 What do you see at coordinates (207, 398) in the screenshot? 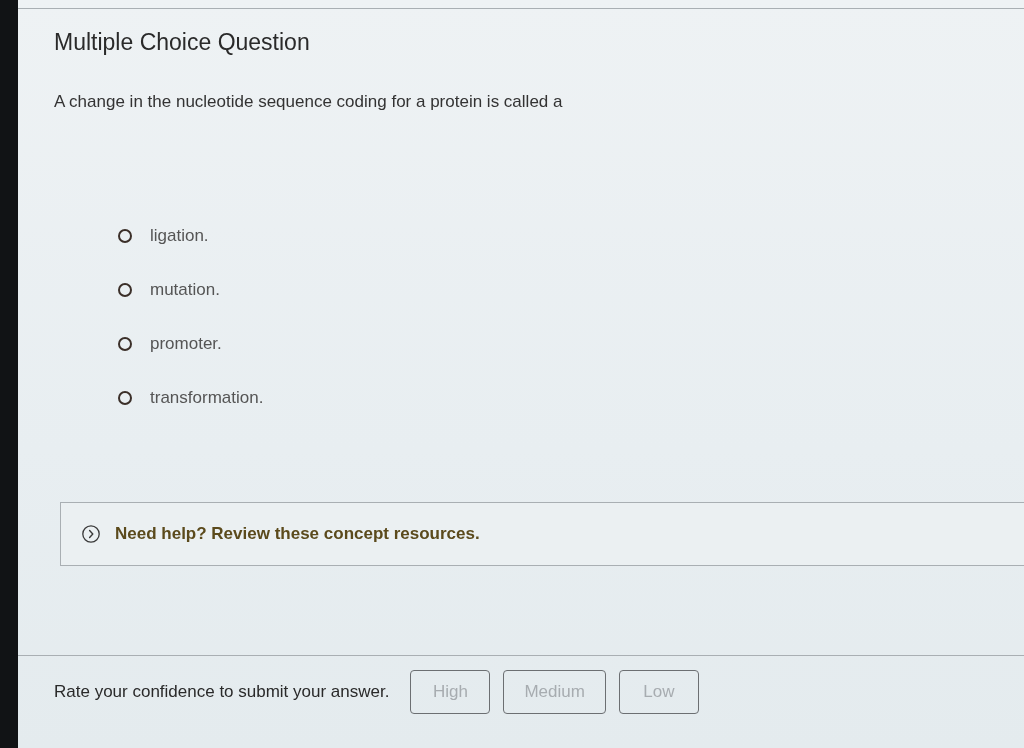
I see `option-label: transformation.` at bounding box center [207, 398].